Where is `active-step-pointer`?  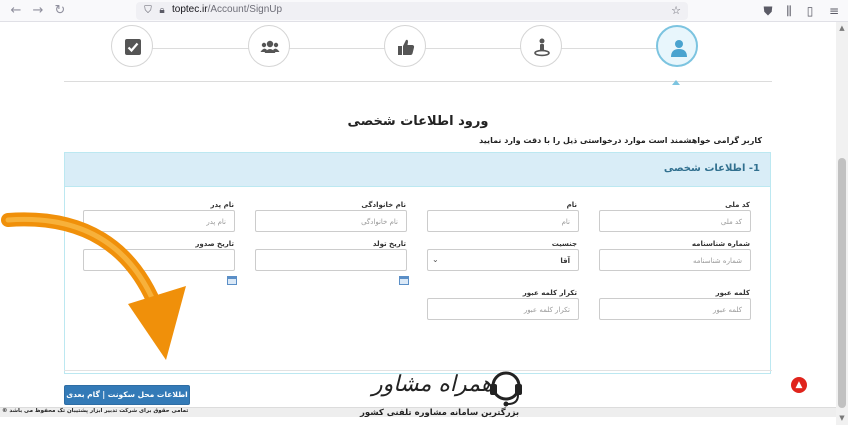
active-step-pointer is located at coordinates (676, 82).